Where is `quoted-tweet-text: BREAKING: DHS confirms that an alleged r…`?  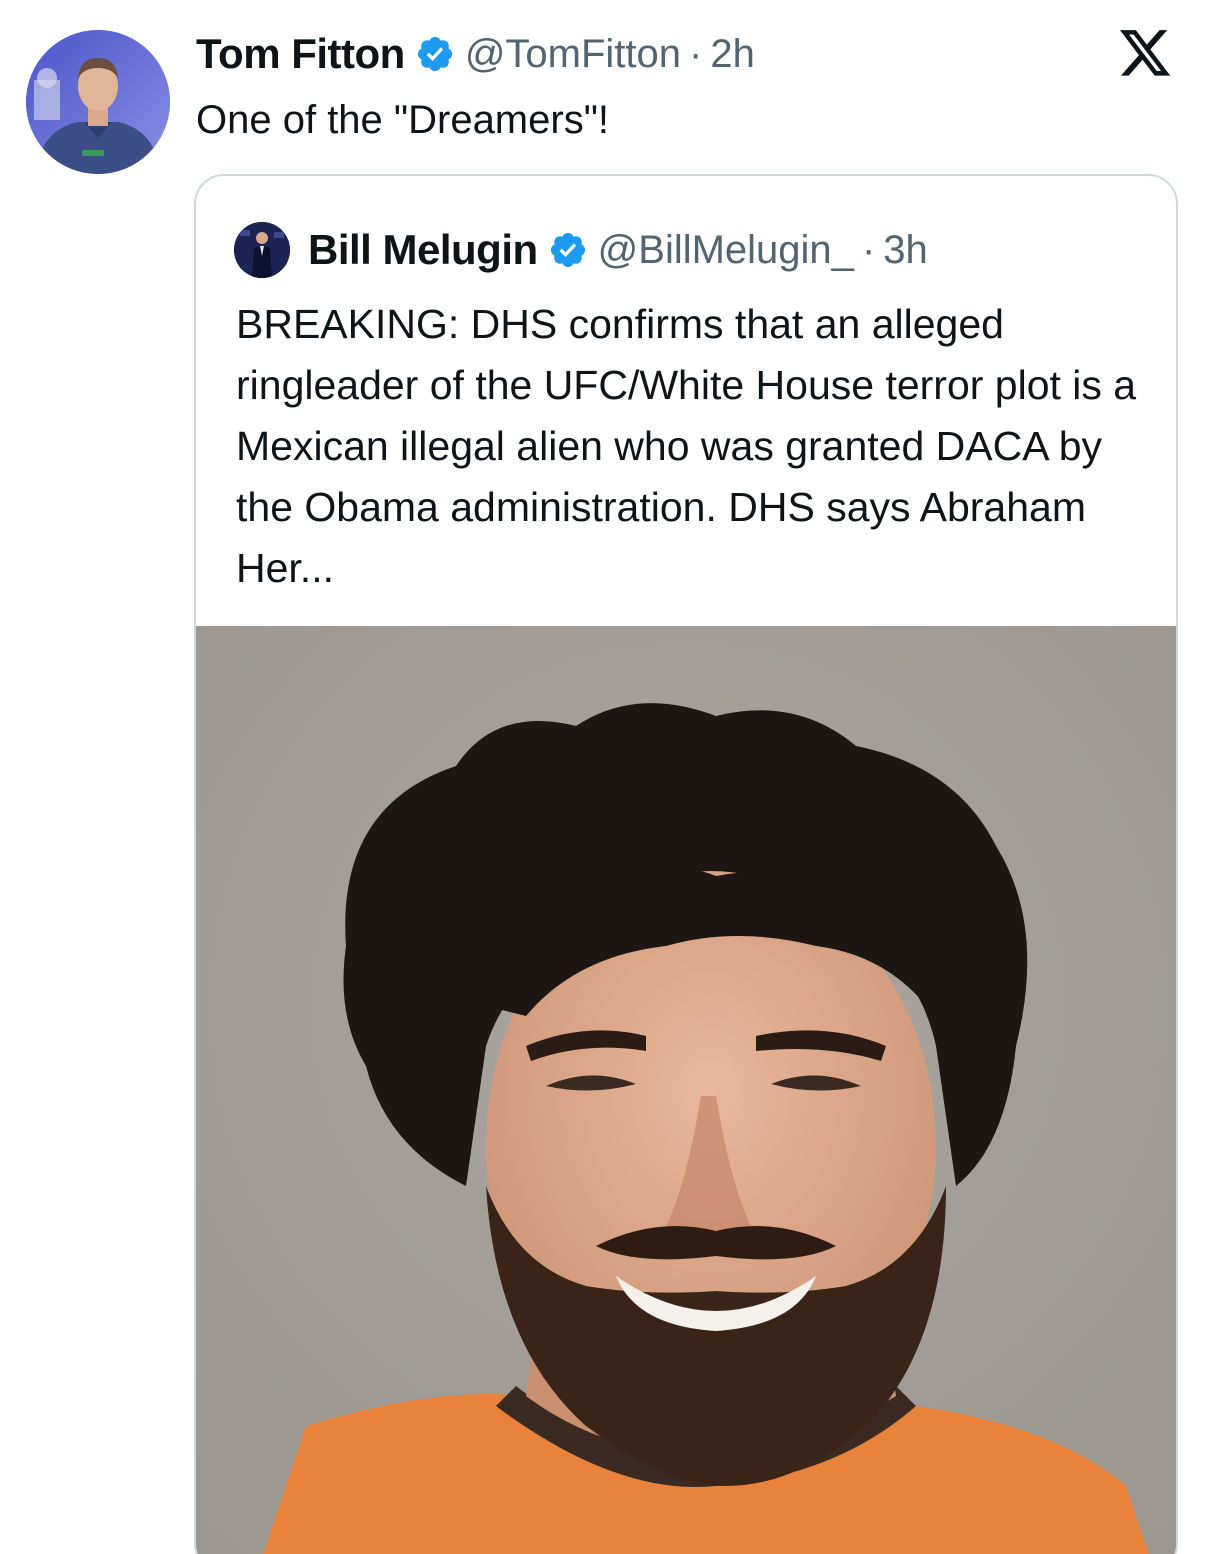
quoted-tweet-text: BREAKING: DHS confirms that an alleged r… is located at coordinates (686, 446).